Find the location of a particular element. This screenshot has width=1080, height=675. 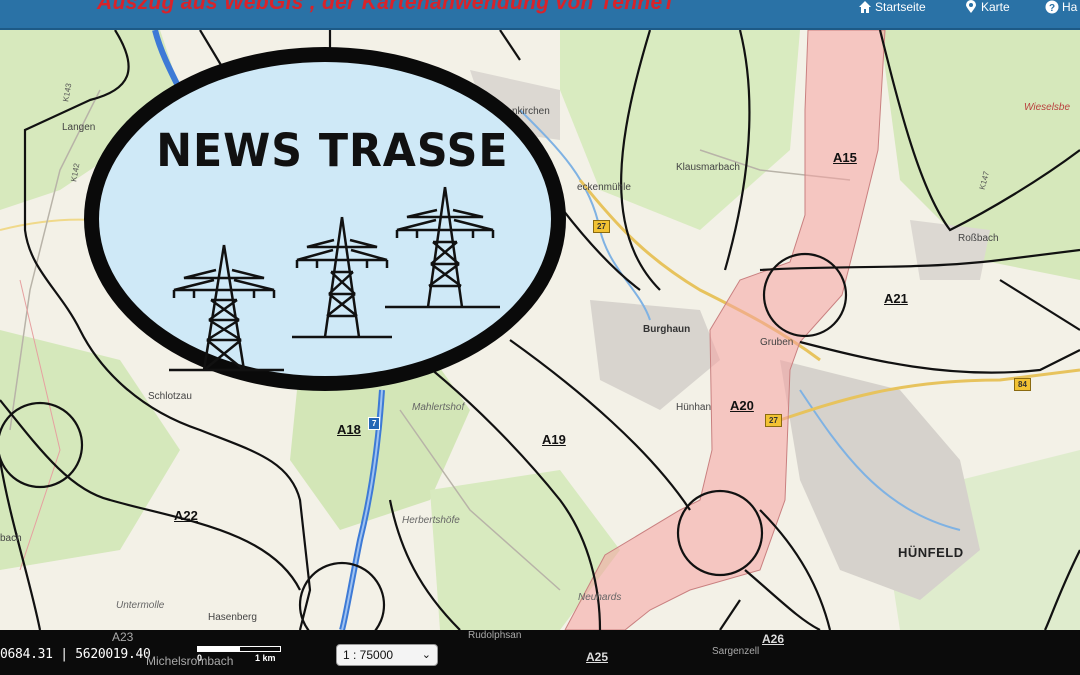

segment-a20: A20 is located at coordinates (742, 405).